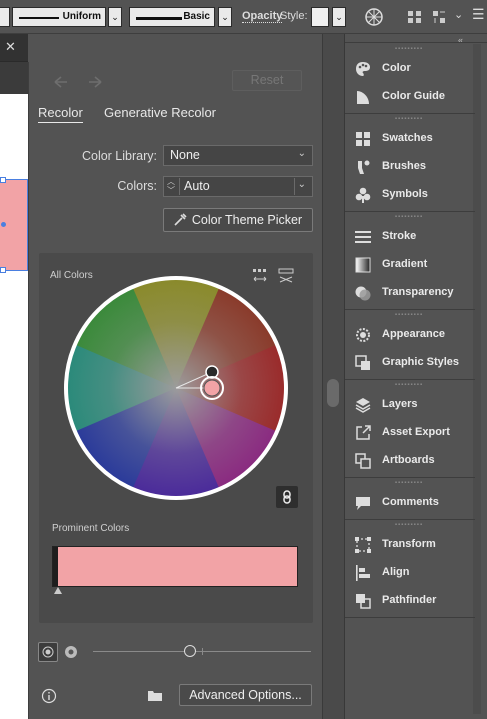 This screenshot has width=487, height=719. I want to click on panel-item-pathfinder: Pathfinder, so click(409, 601).